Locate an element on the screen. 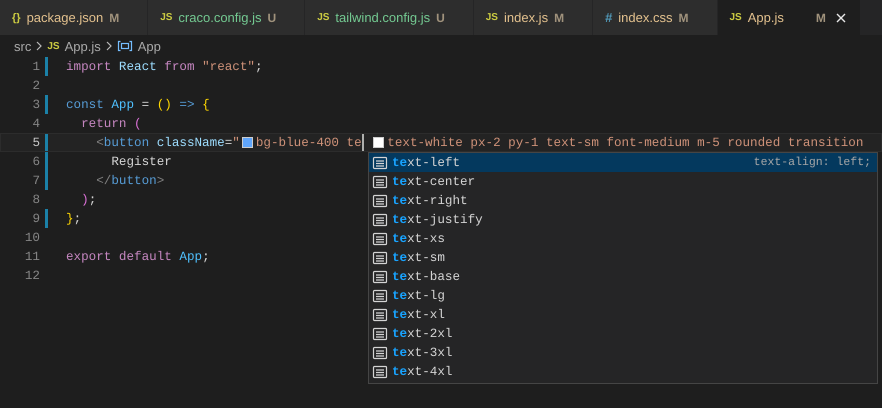 The height and width of the screenshot is (408, 882). suggestion-item: text-xl is located at coordinates (623, 314).